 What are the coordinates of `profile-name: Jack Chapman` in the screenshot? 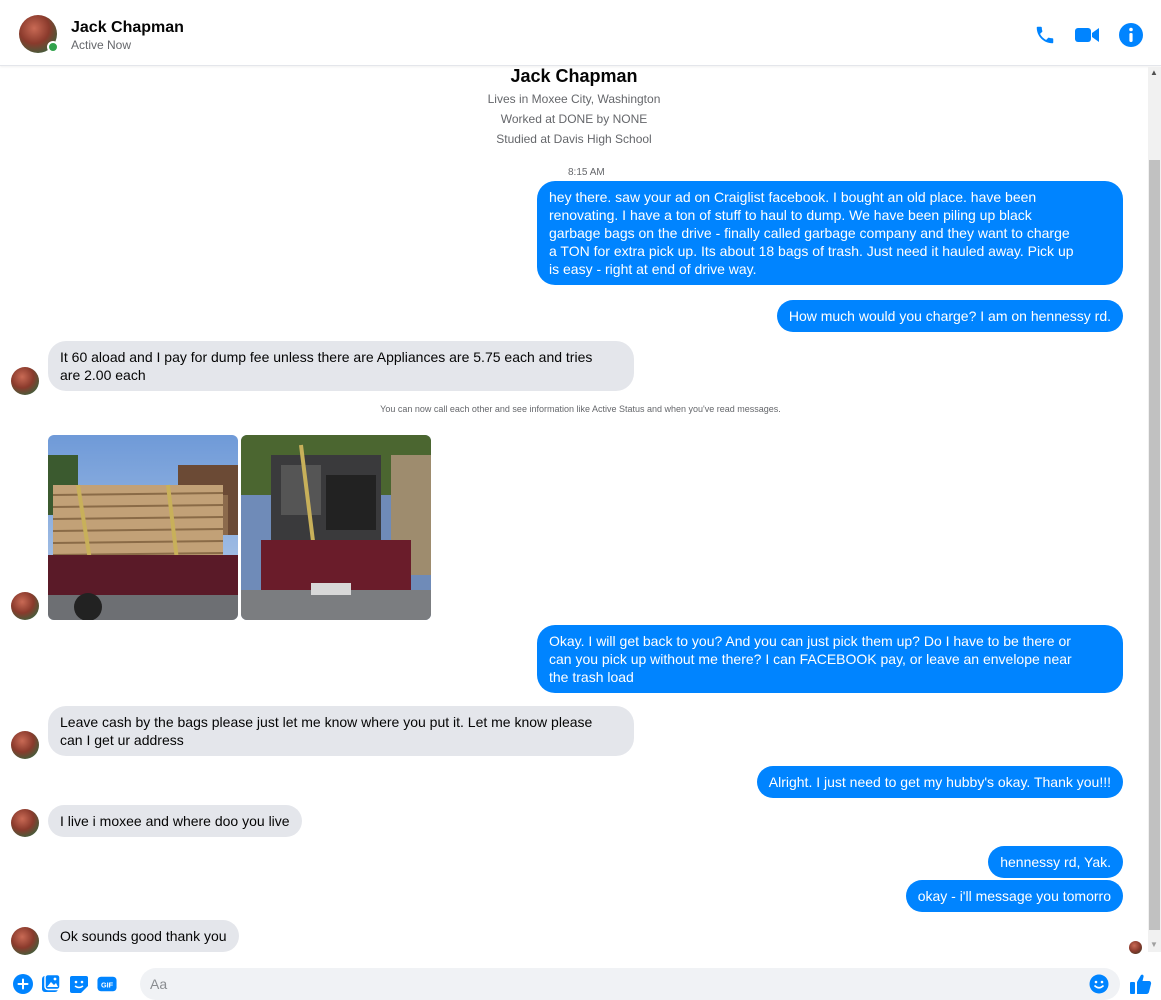 It's located at (574, 76).